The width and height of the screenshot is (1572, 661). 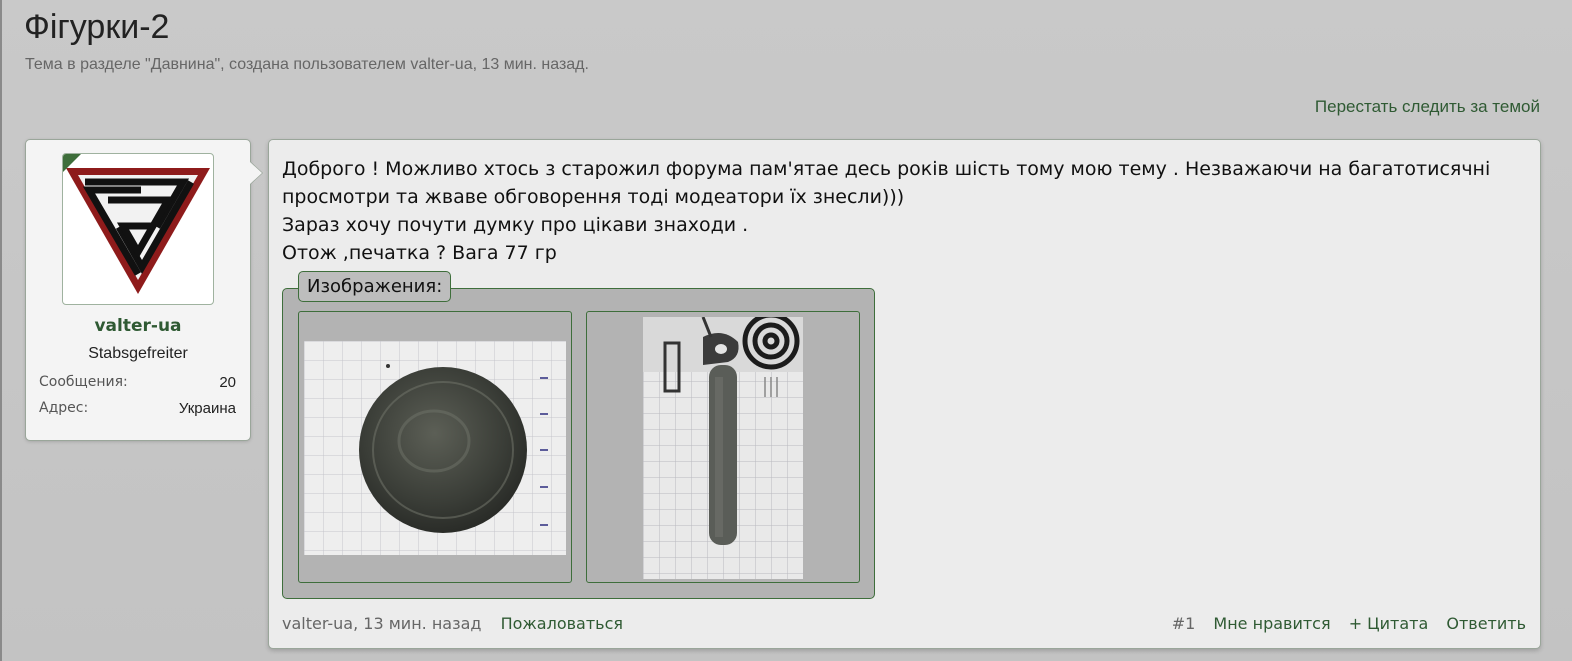 What do you see at coordinates (1271, 623) in the screenshot?
I see `like-link: Мне нравится` at bounding box center [1271, 623].